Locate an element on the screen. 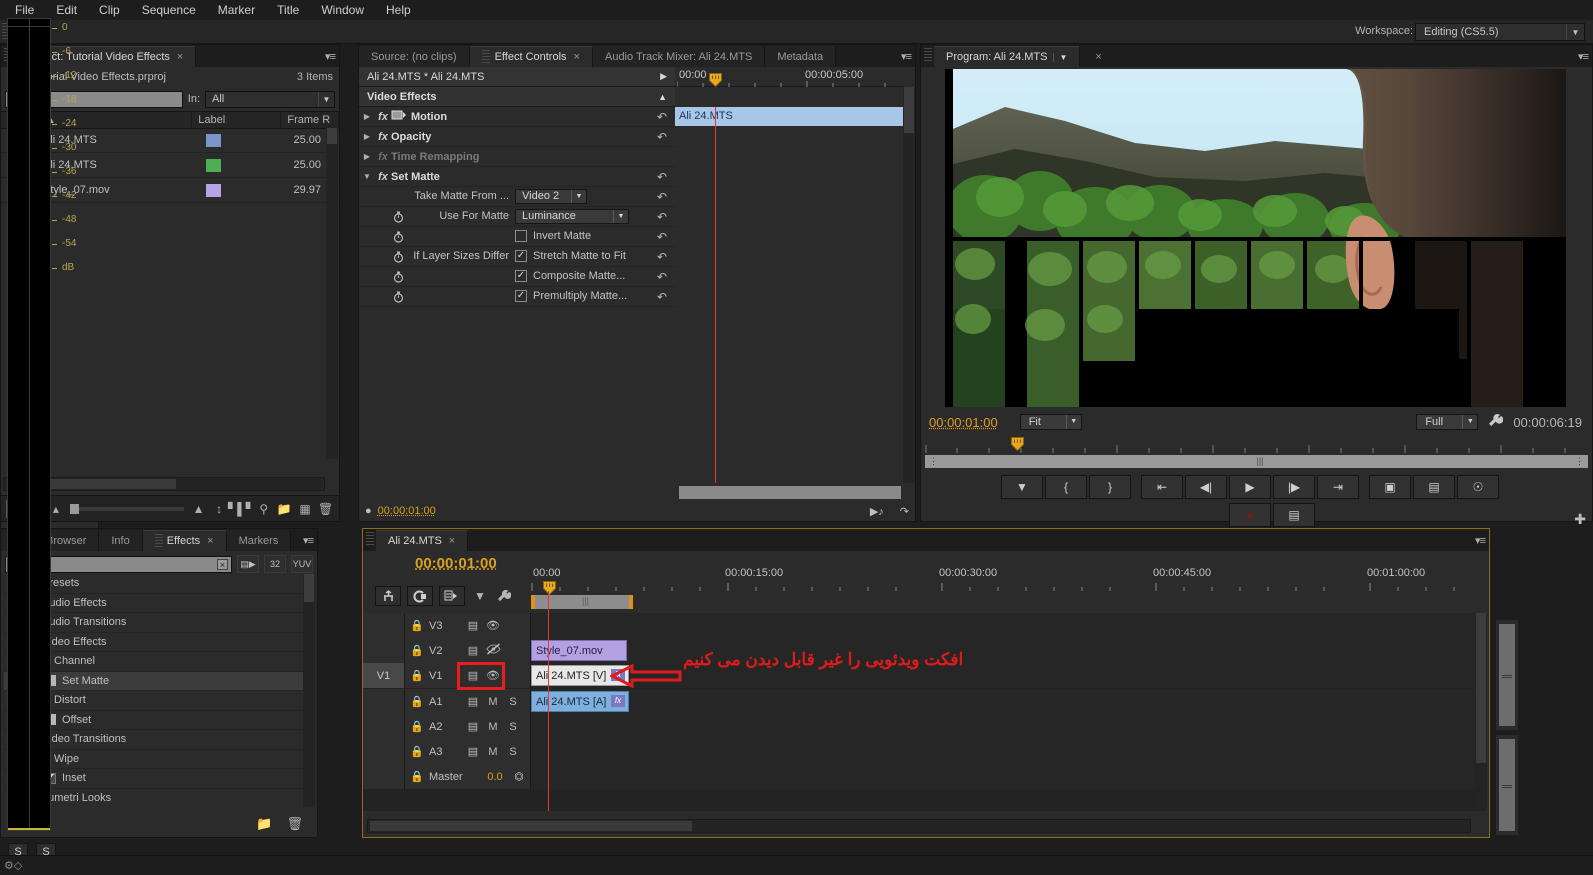 The width and height of the screenshot is (1593, 875). timeline-clip-ali24-audio: Ali 24.MTS [A] fx is located at coordinates (580, 701).